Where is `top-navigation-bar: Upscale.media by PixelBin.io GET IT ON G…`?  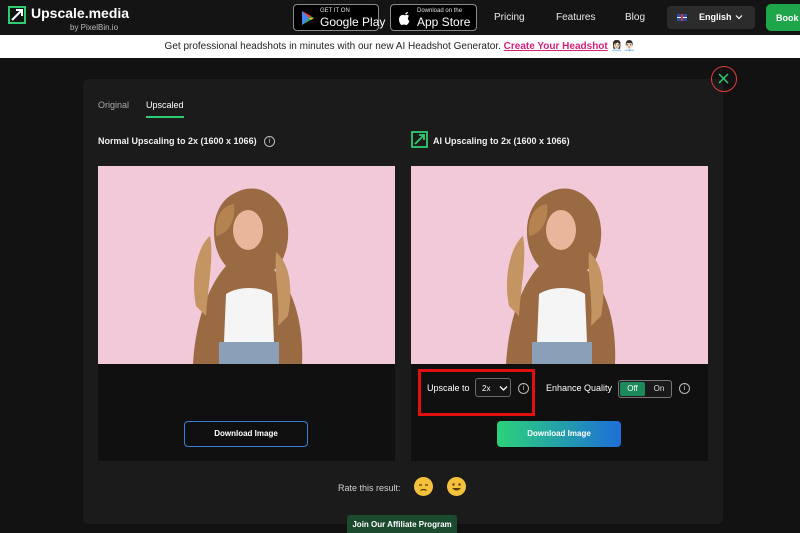
top-navigation-bar: Upscale.media by PixelBin.io GET IT ON G… is located at coordinates (400, 17).